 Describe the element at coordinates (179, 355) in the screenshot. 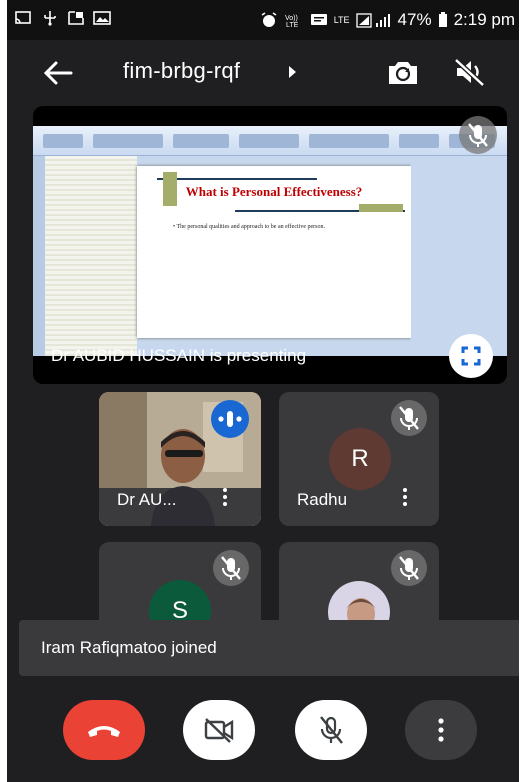

I see `presenter-label: Dr AUBID HUSSAIN is presenting` at that location.